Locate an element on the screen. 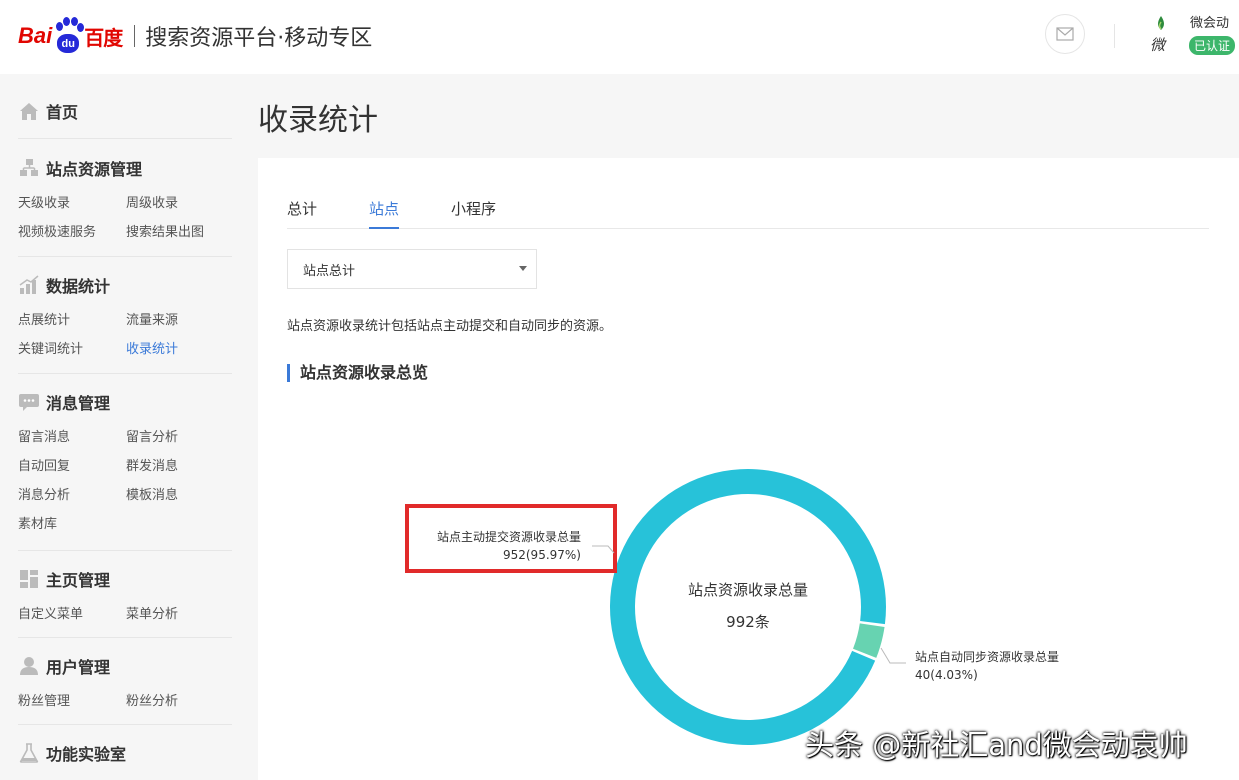 Image resolution: width=1239 pixels, height=780 pixels. mail-button is located at coordinates (1065, 34).